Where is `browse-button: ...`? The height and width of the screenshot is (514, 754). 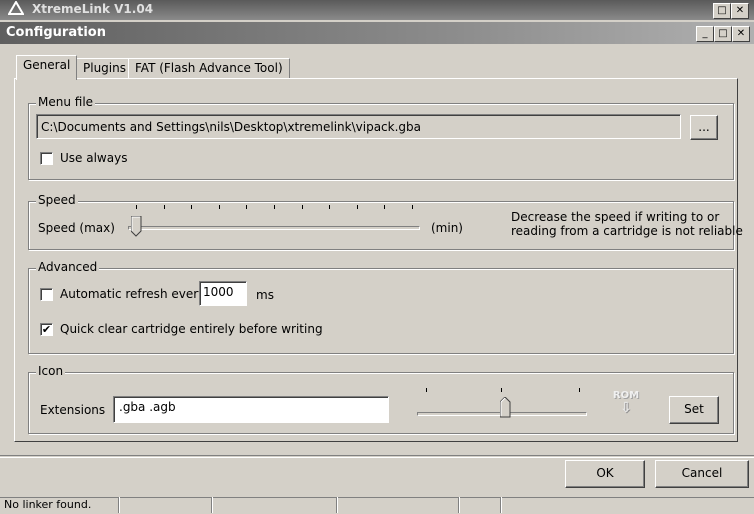
browse-button: ... is located at coordinates (704, 127).